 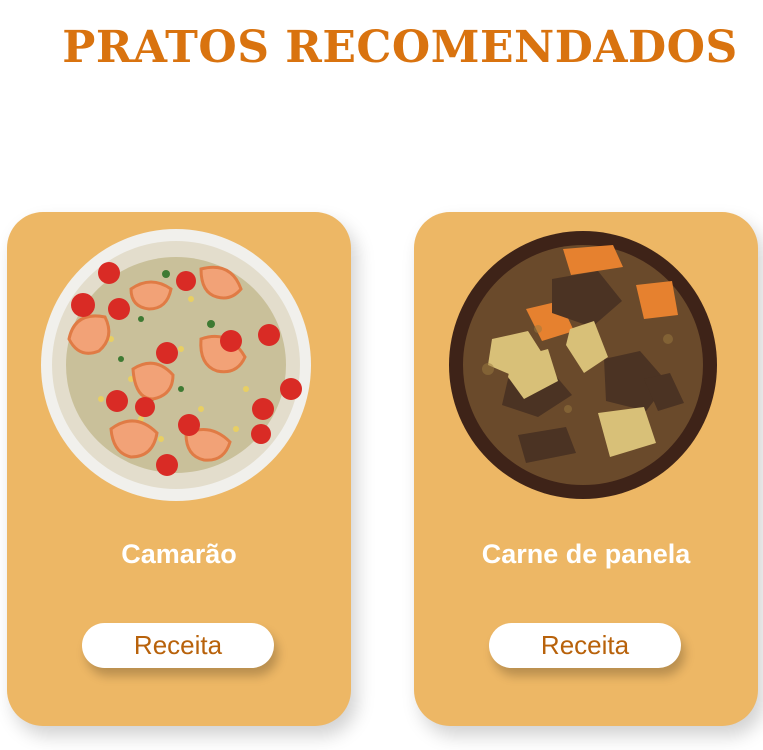 I want to click on beef-stew-dish-image, so click(x=583, y=365).